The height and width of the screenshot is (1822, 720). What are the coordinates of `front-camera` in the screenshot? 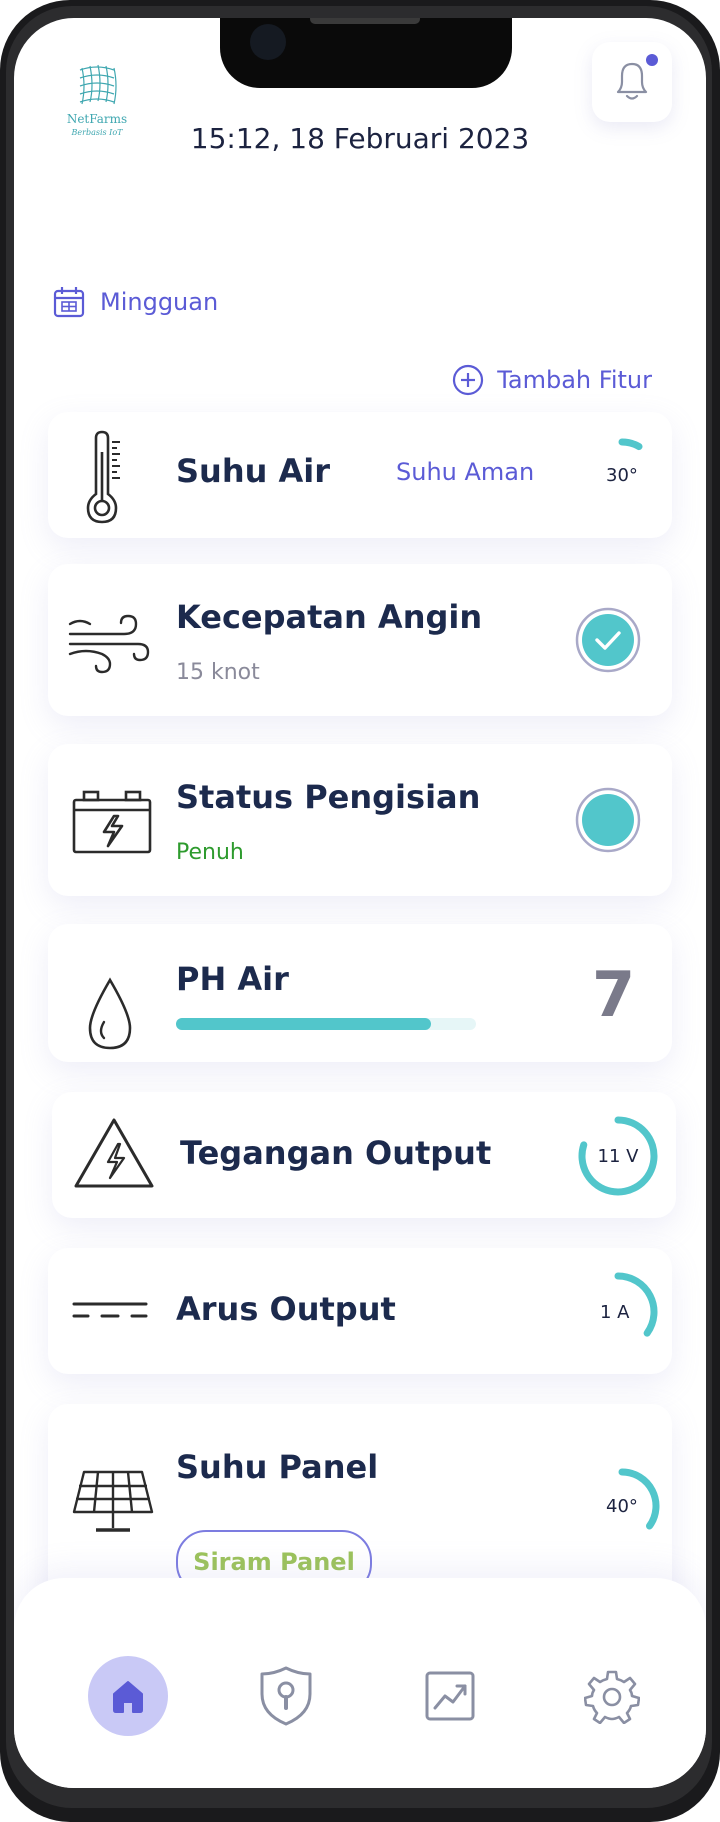 It's located at (268, 42).